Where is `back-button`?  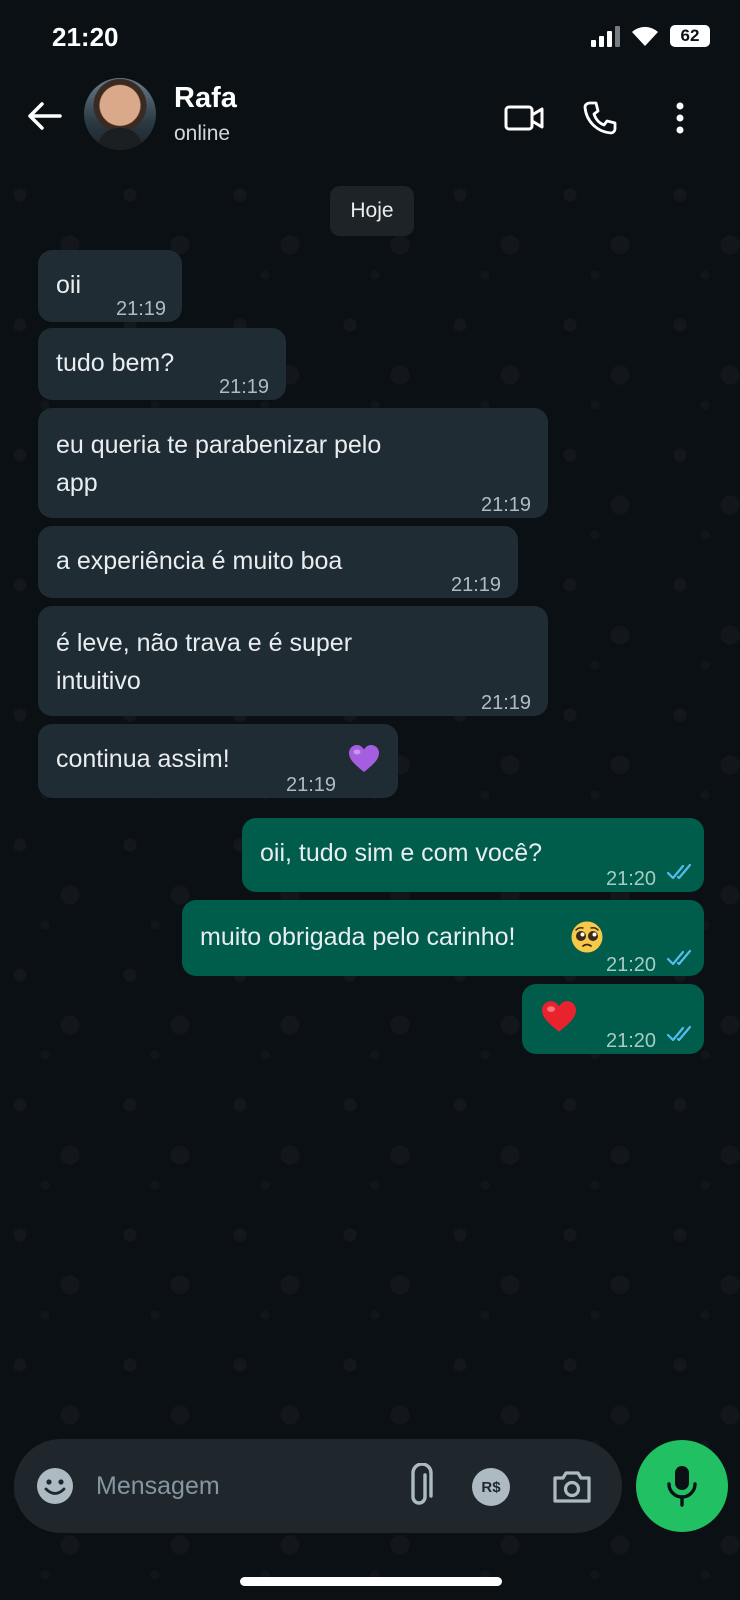
back-button is located at coordinates (44, 116).